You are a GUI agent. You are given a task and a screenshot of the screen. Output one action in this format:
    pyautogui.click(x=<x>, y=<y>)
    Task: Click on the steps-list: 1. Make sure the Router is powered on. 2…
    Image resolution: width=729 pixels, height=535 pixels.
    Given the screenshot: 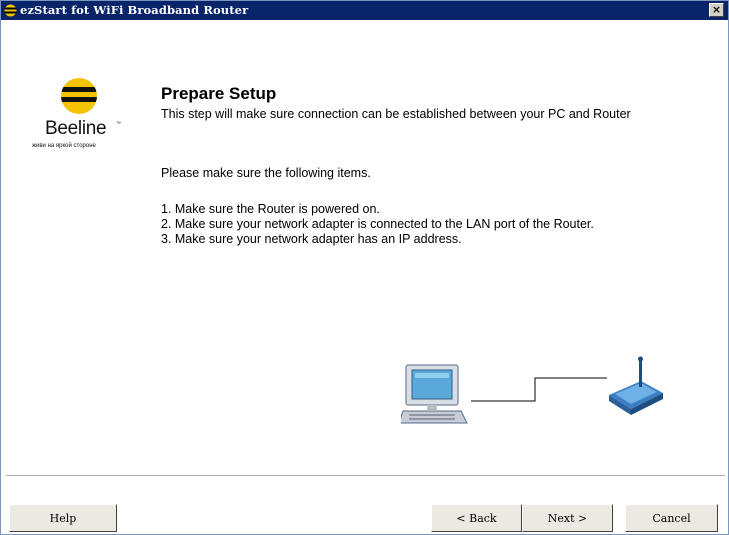 What is the action you would take?
    pyautogui.click(x=377, y=224)
    